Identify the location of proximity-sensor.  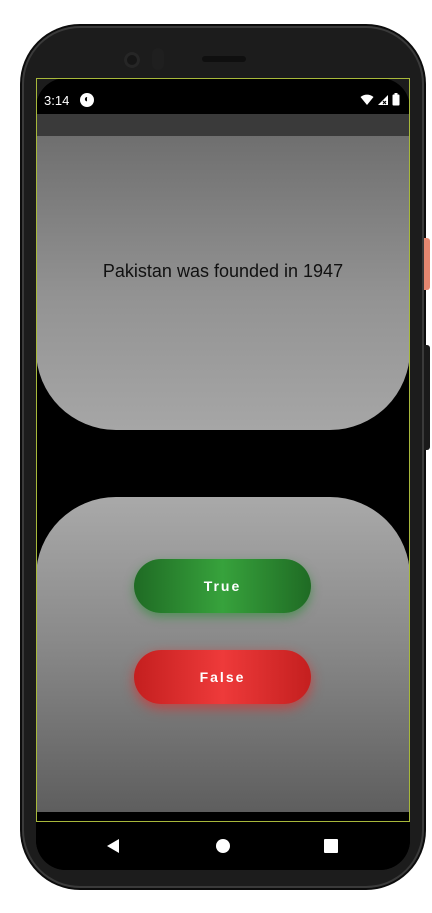
(158, 59).